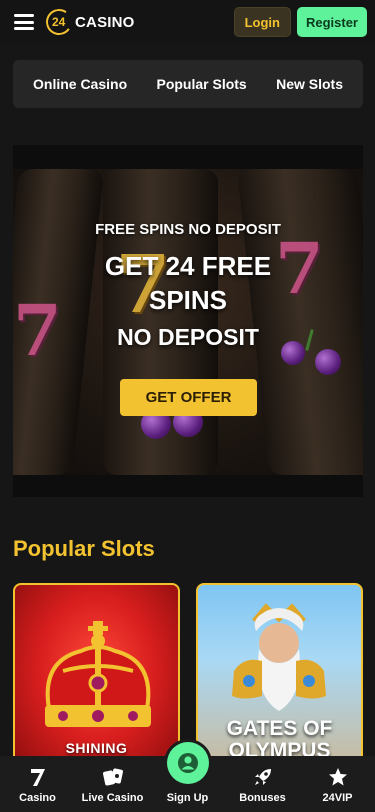 This screenshot has height=812, width=375. I want to click on login-button: Login, so click(262, 22).